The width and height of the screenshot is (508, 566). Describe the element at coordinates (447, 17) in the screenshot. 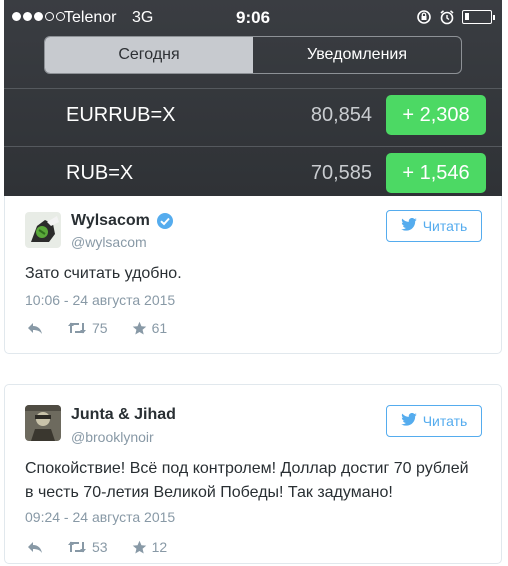

I see `alarm-icon` at that location.